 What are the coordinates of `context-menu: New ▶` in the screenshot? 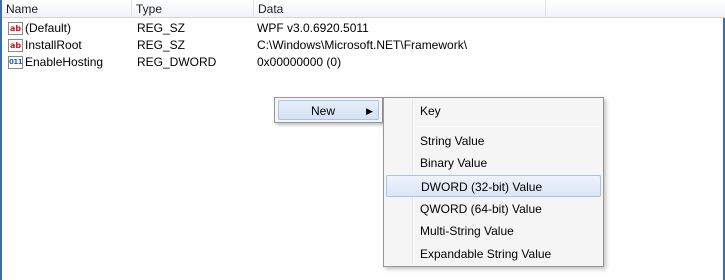 It's located at (328, 110).